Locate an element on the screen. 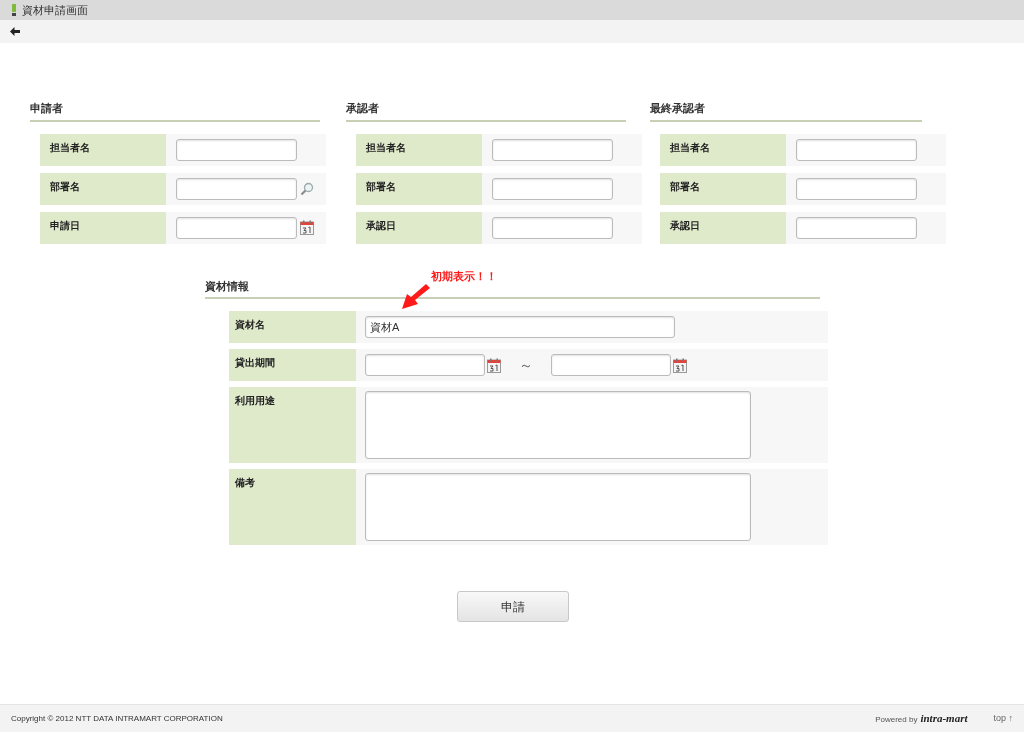 The image size is (1024, 732). field-label: 貸出期間 is located at coordinates (292, 365).